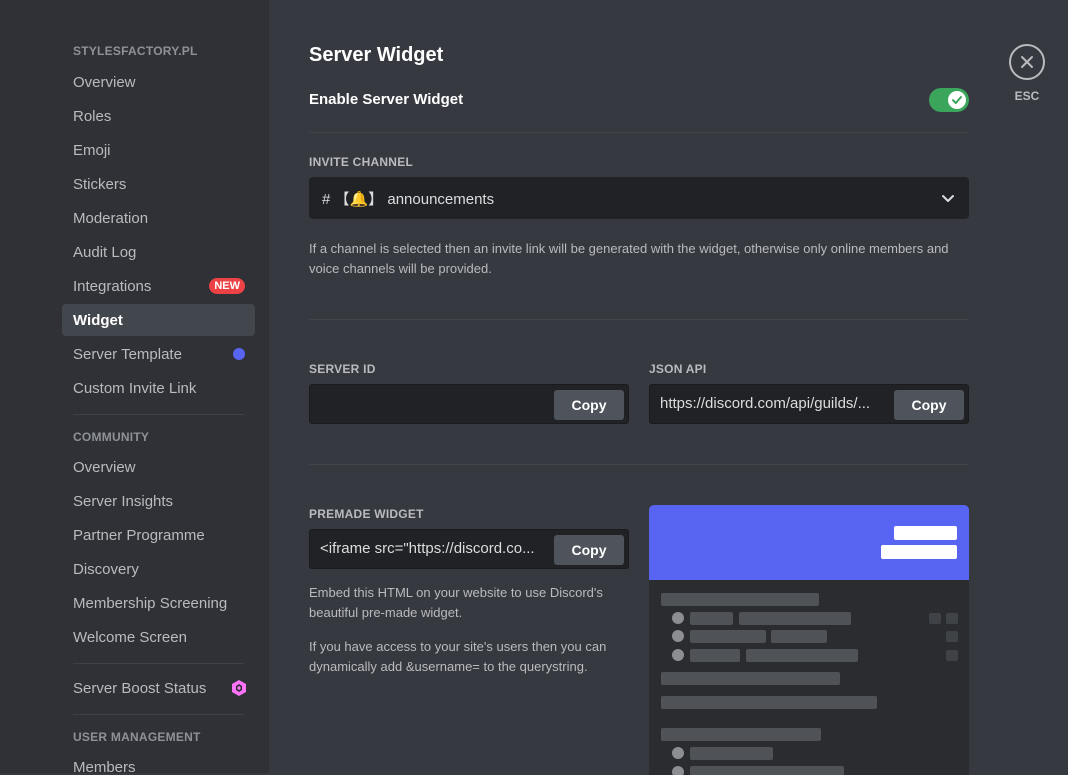 This screenshot has height=775, width=1068. Describe the element at coordinates (158, 82) in the screenshot. I see `sidebar-item-overview: Overview` at that location.